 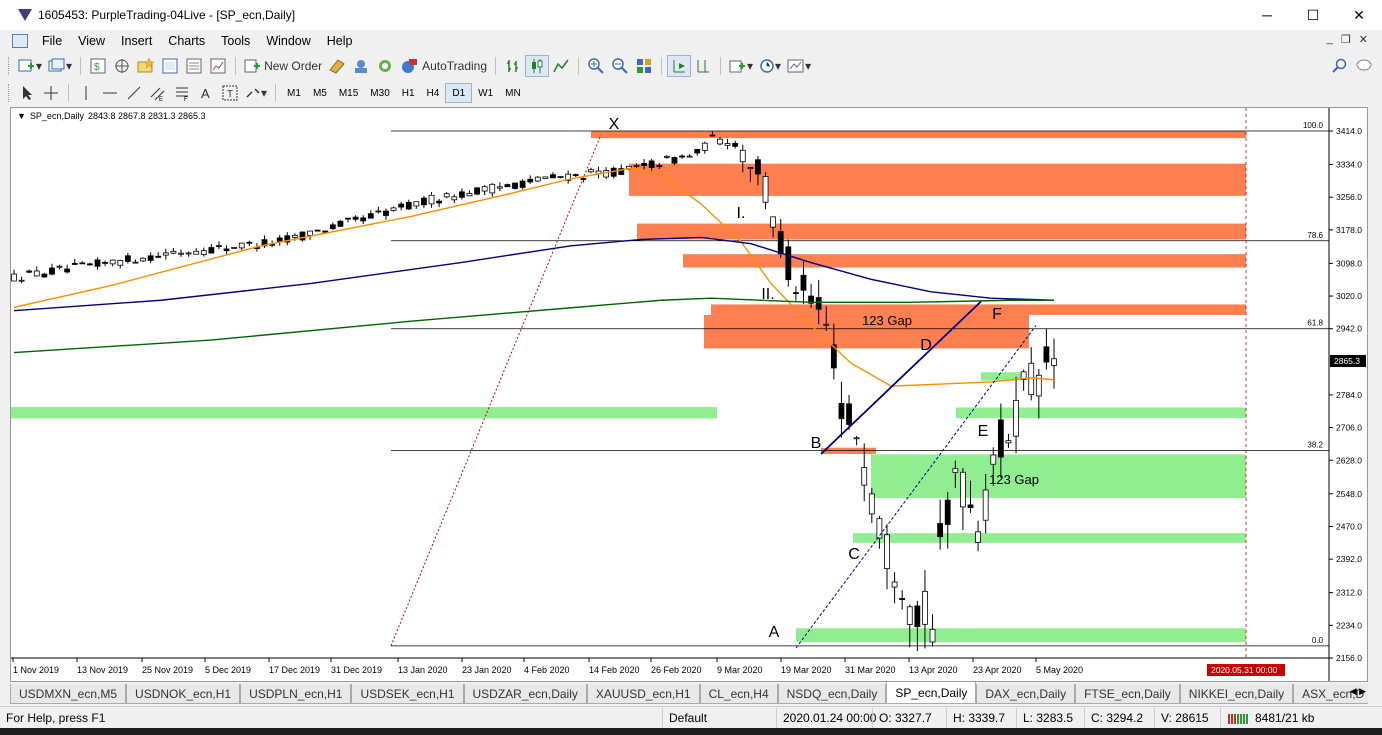 I want to click on timeframe-h1: H1, so click(x=408, y=93).